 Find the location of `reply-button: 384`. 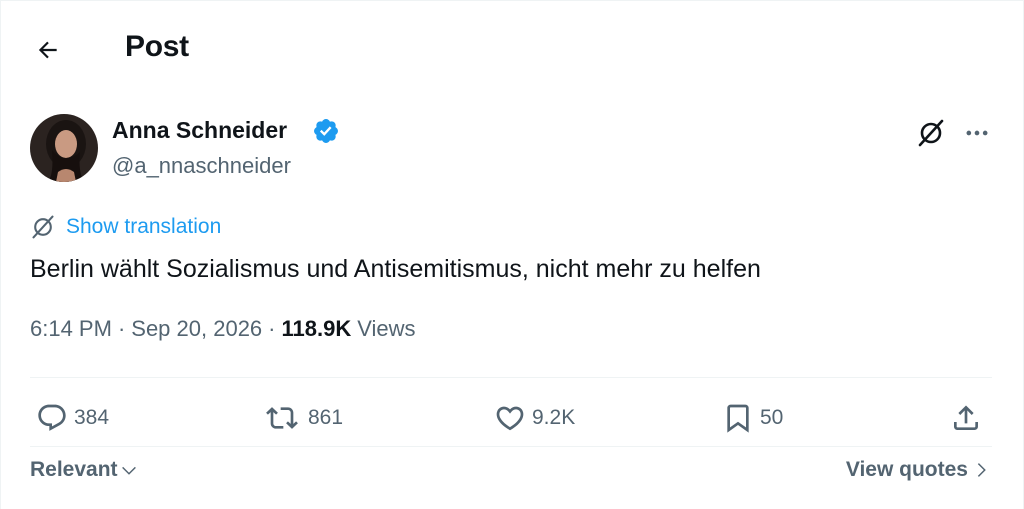

reply-button: 384 is located at coordinates (72, 418).